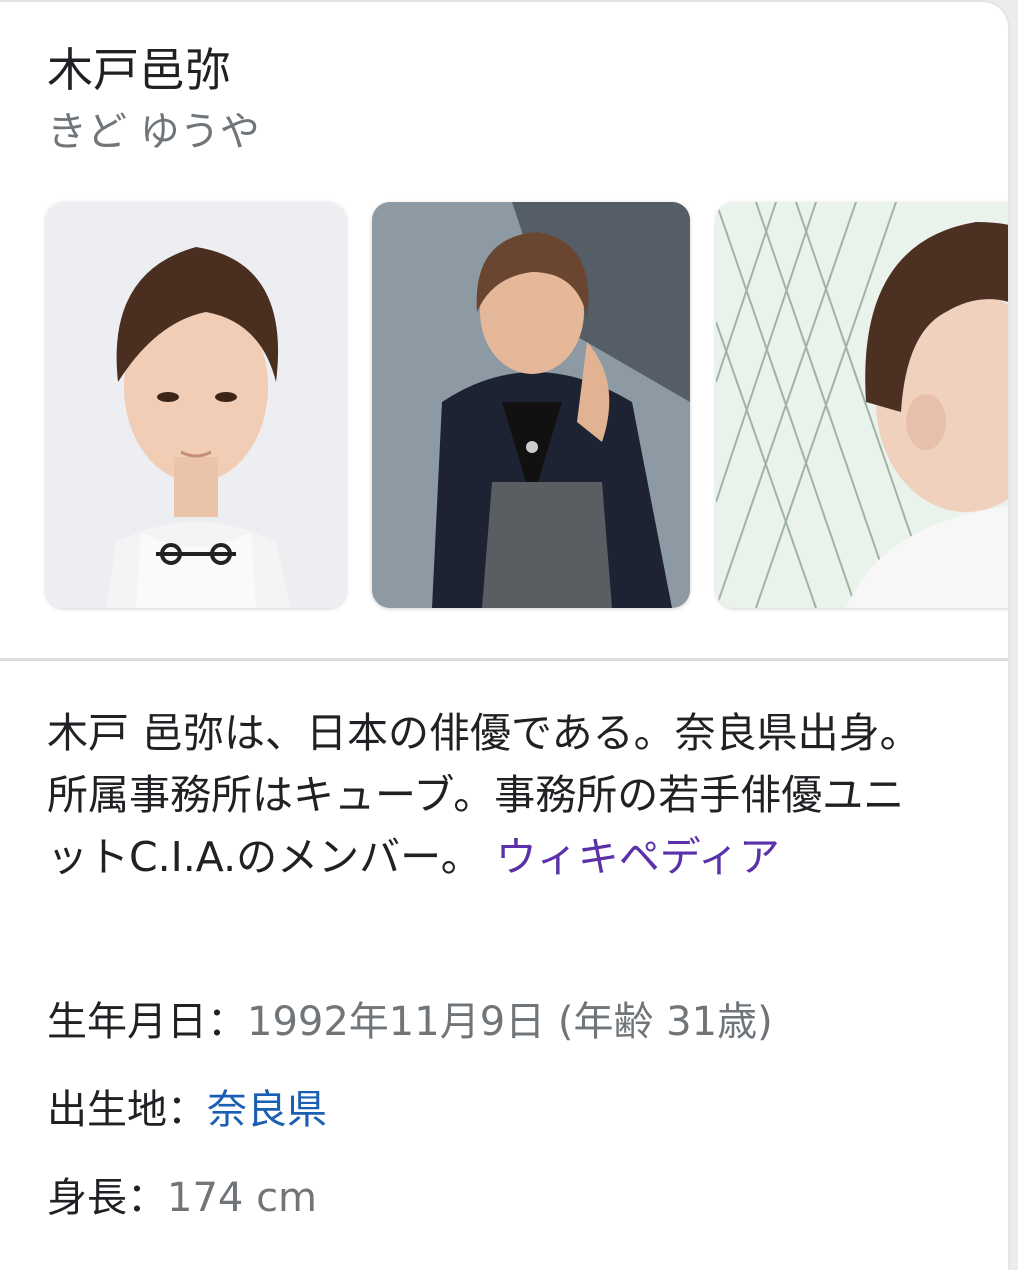  I want to click on height-label: 身長：, so click(107, 1198).